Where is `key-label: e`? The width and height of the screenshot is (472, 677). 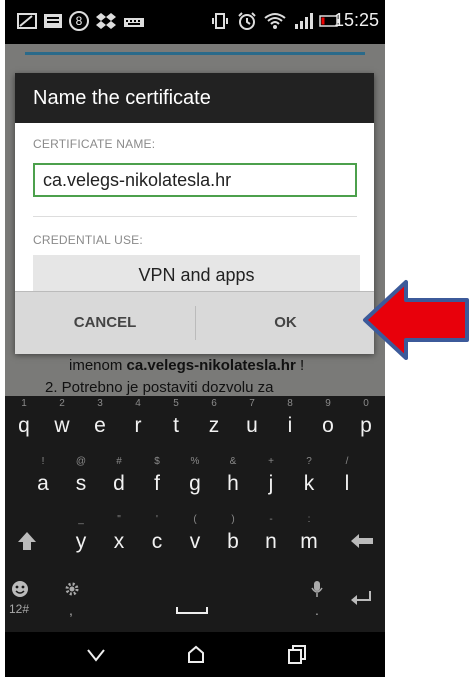
key-label: e is located at coordinates (100, 425).